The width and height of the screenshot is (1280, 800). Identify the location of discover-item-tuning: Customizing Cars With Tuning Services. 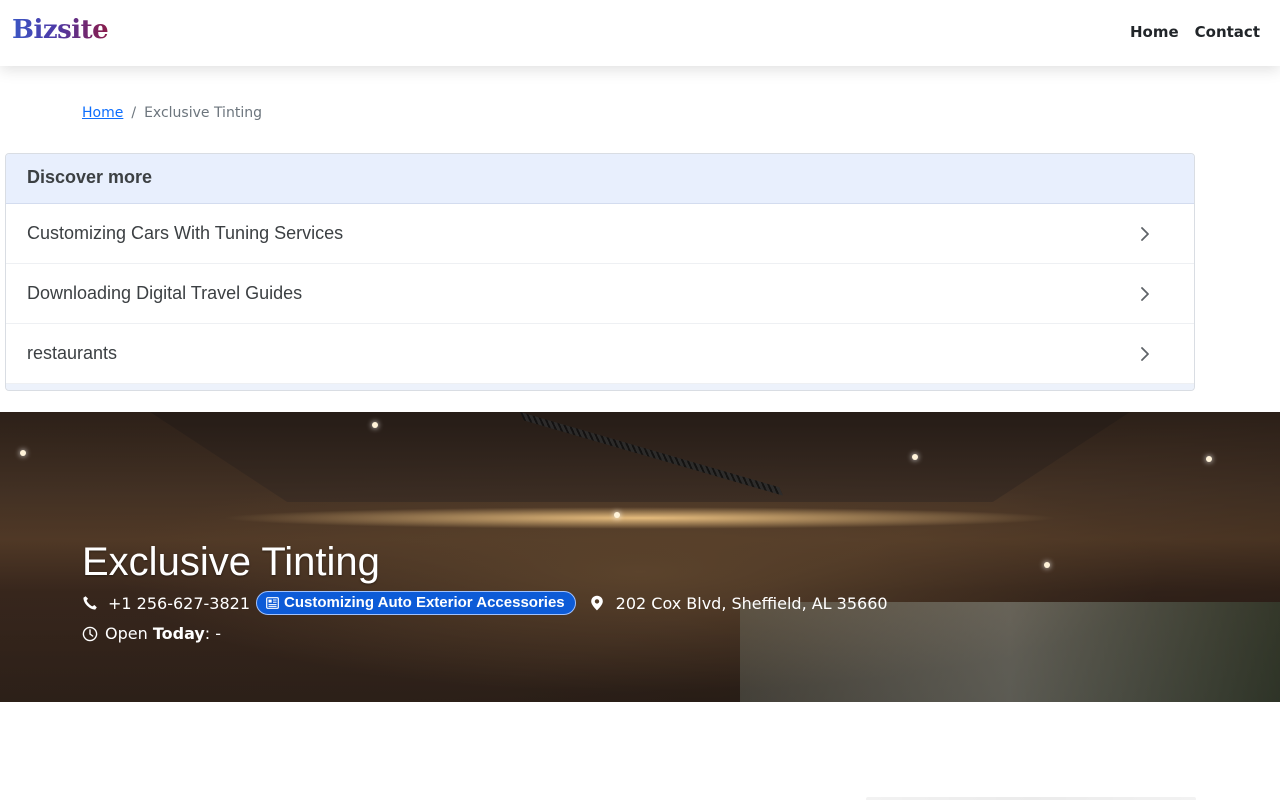
(600, 234).